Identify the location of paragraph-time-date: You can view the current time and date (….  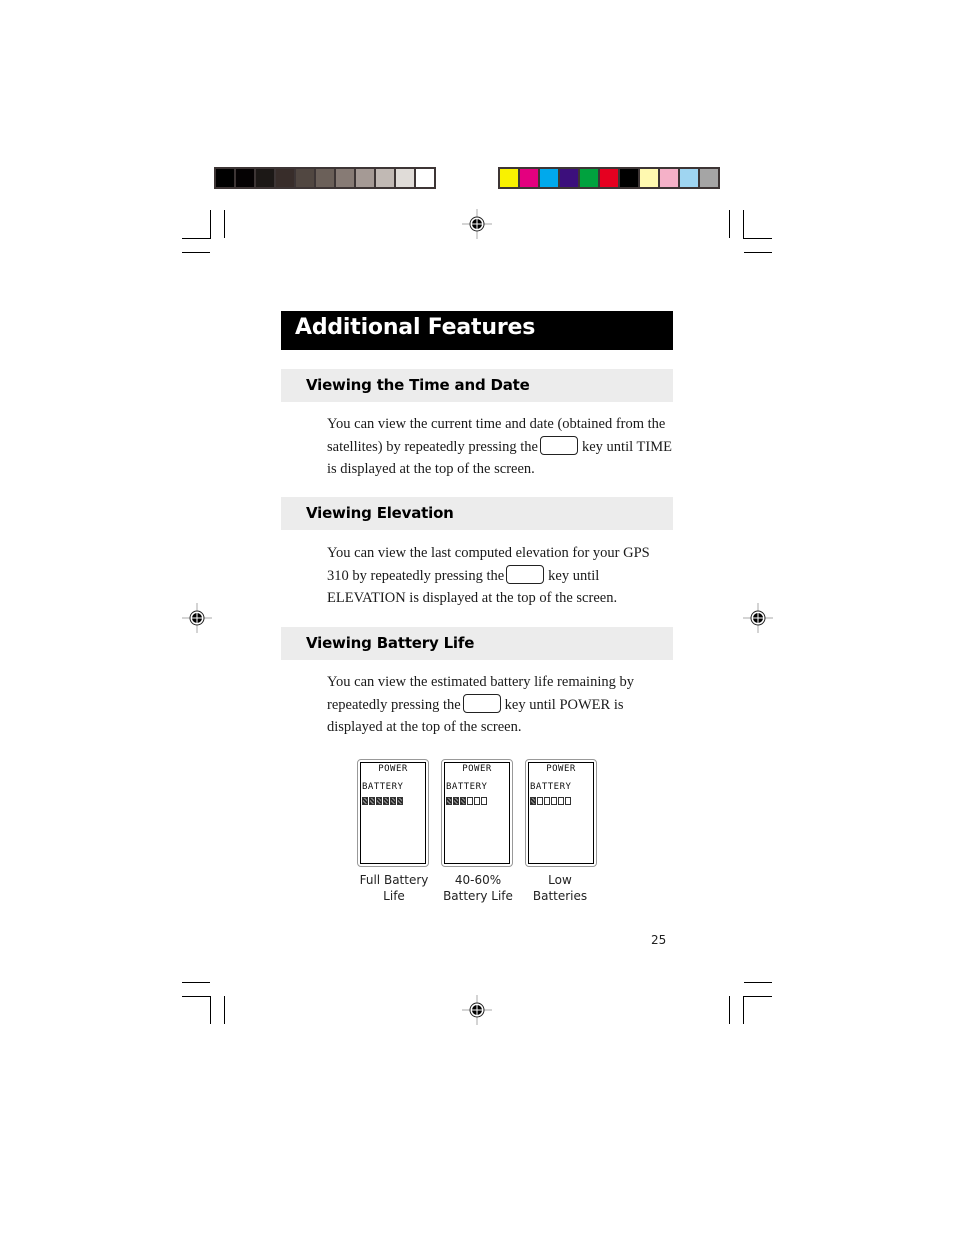
(499, 446).